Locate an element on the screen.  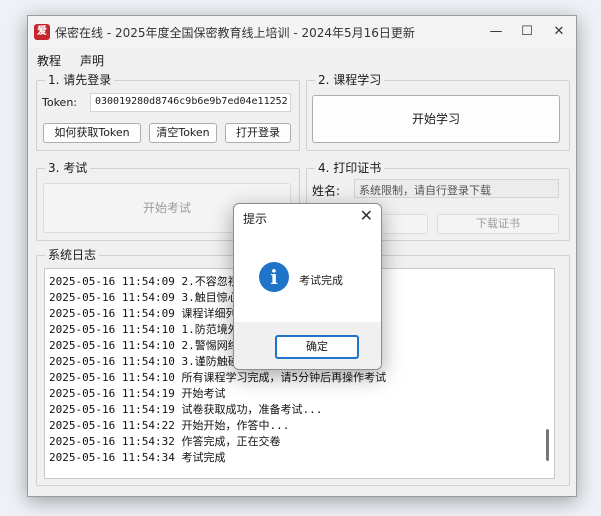
certificate-legend: 4. 打印证书 is located at coordinates (350, 168).